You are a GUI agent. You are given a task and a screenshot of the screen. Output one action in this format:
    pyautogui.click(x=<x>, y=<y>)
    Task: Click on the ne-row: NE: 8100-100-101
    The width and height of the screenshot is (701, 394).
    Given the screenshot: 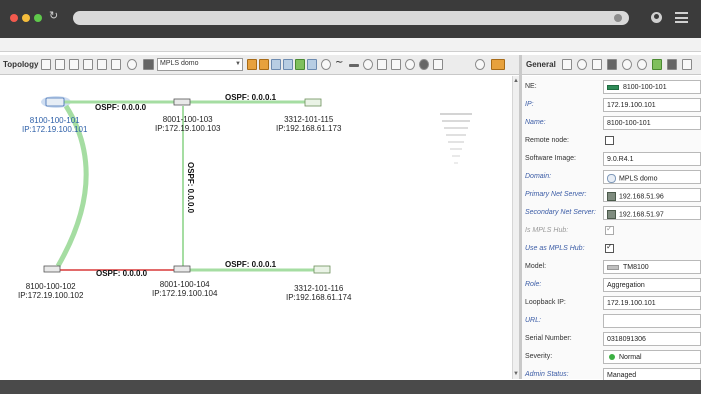 What is the action you would take?
    pyautogui.click(x=611, y=87)
    